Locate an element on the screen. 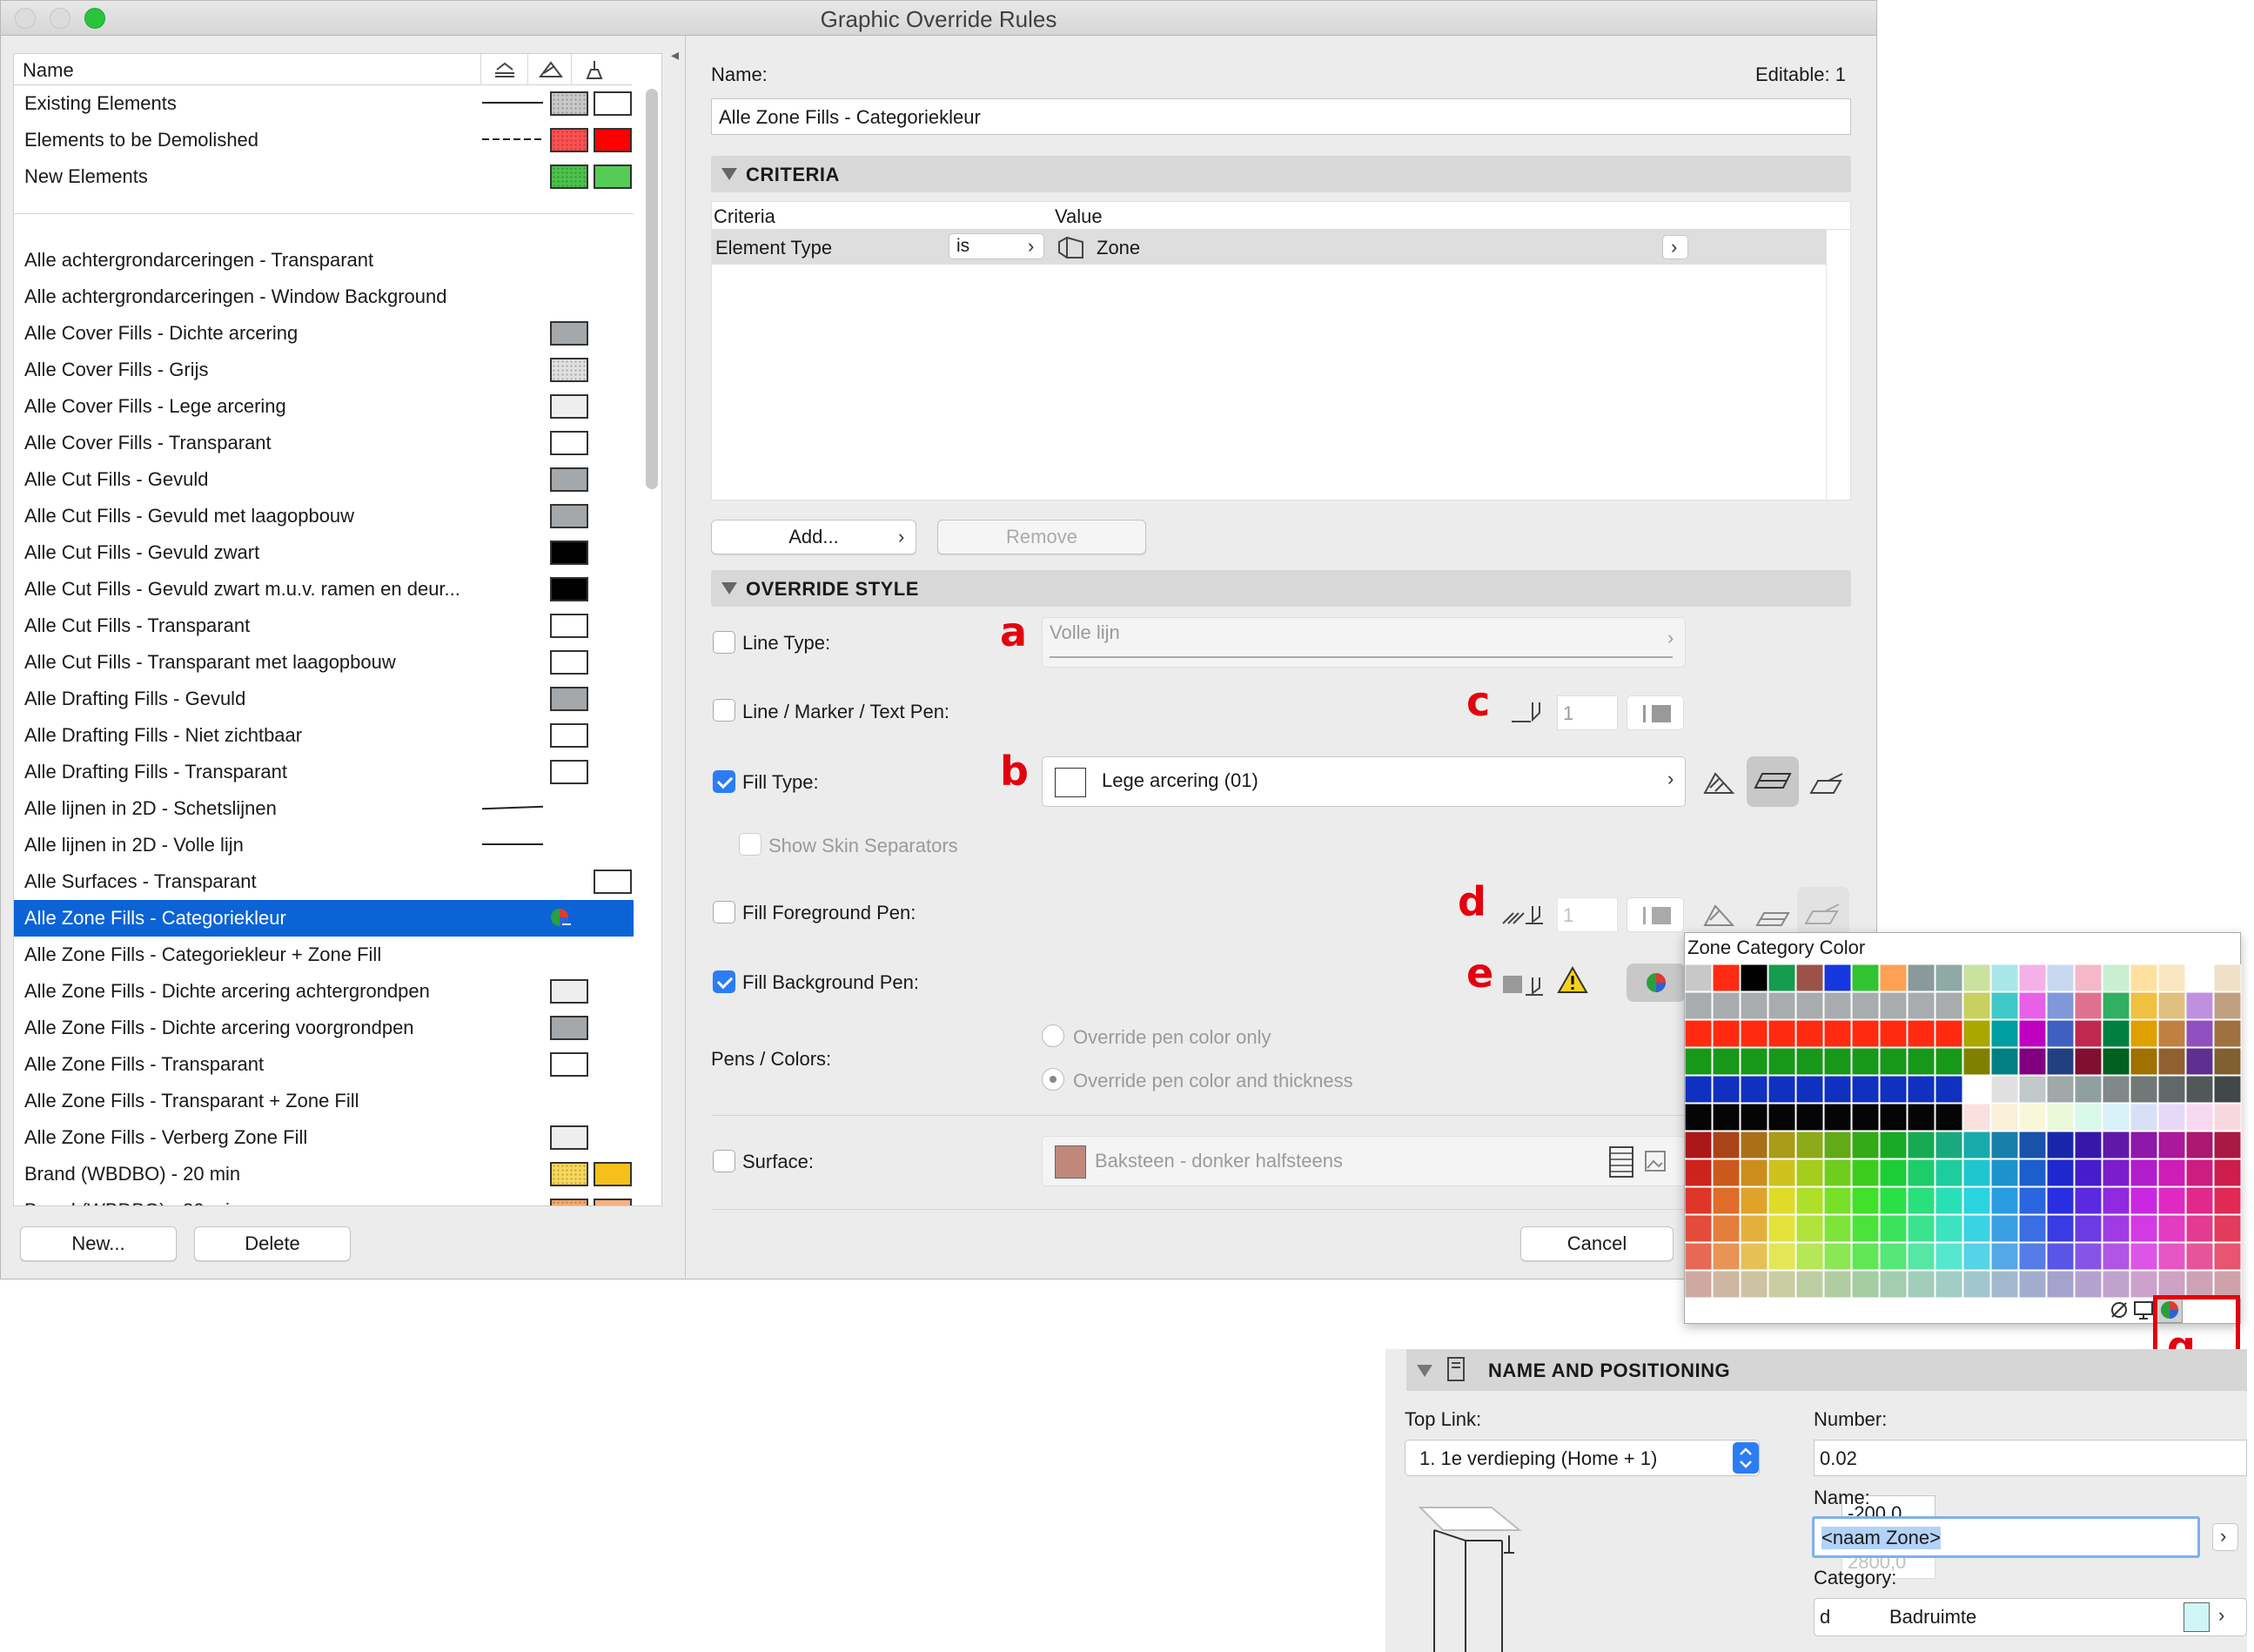 The width and height of the screenshot is (2254, 1652). rule-row: Existing Elements is located at coordinates (324, 104).